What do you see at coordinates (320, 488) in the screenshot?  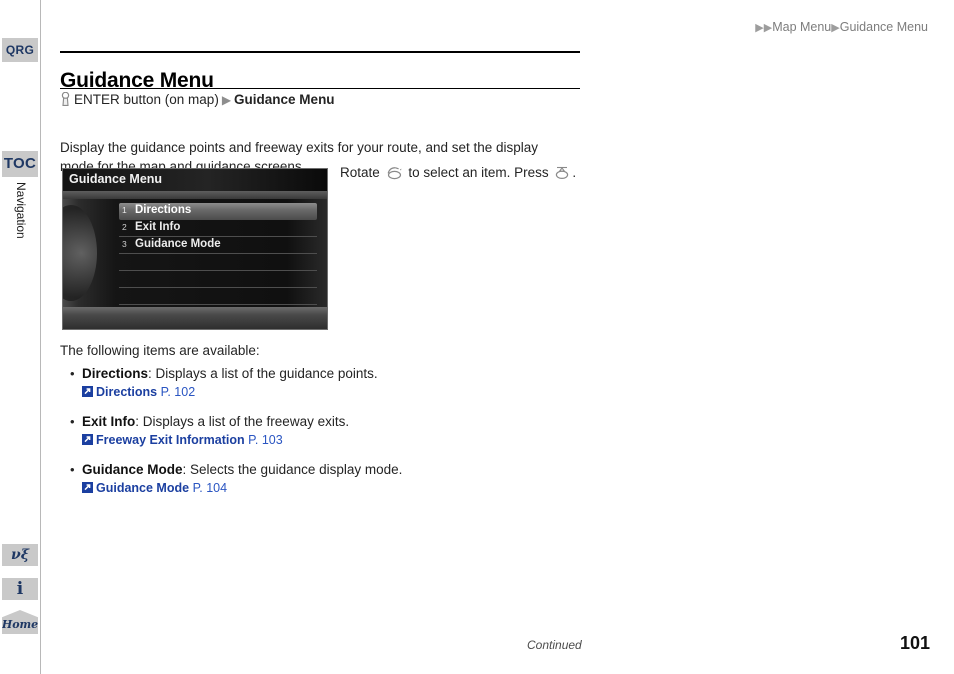 I see `cross-reference-link: Guidance Mode P. 104` at bounding box center [320, 488].